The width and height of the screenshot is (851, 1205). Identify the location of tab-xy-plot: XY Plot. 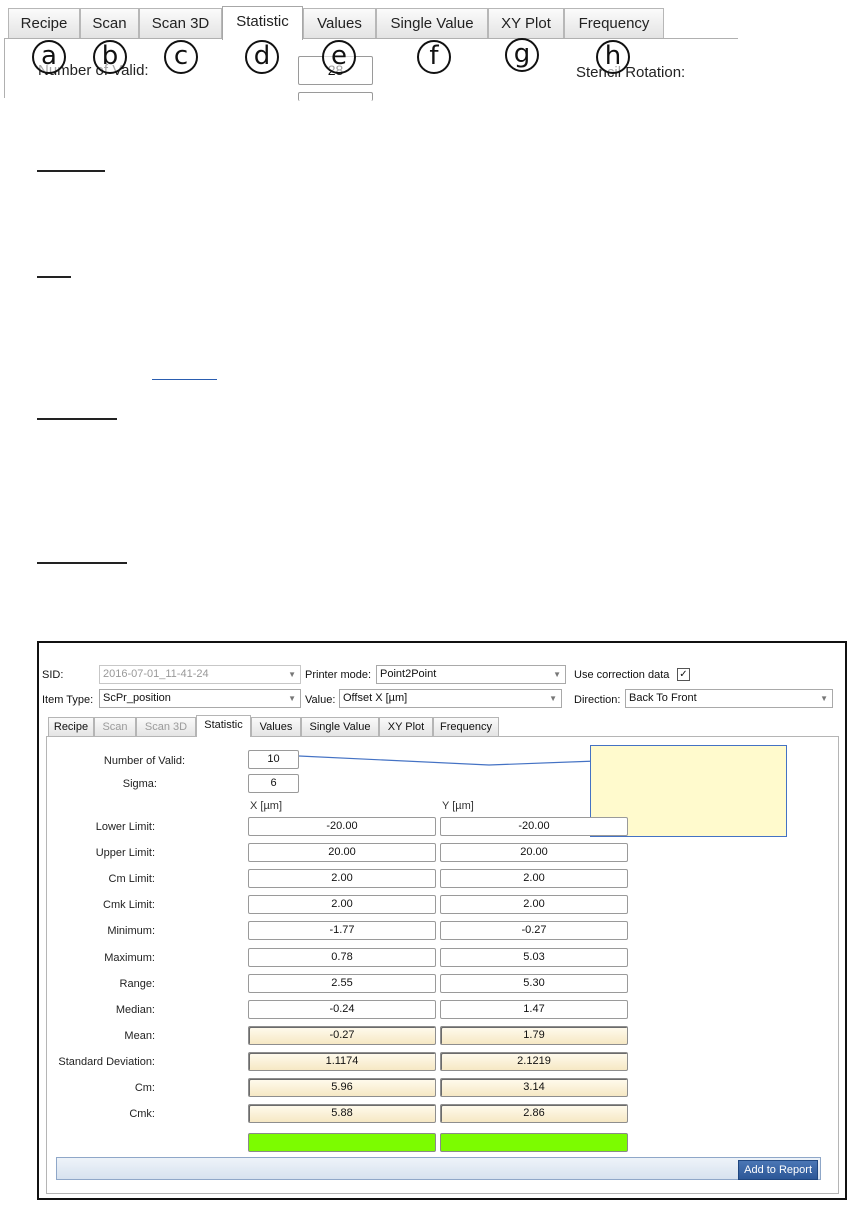
(406, 726).